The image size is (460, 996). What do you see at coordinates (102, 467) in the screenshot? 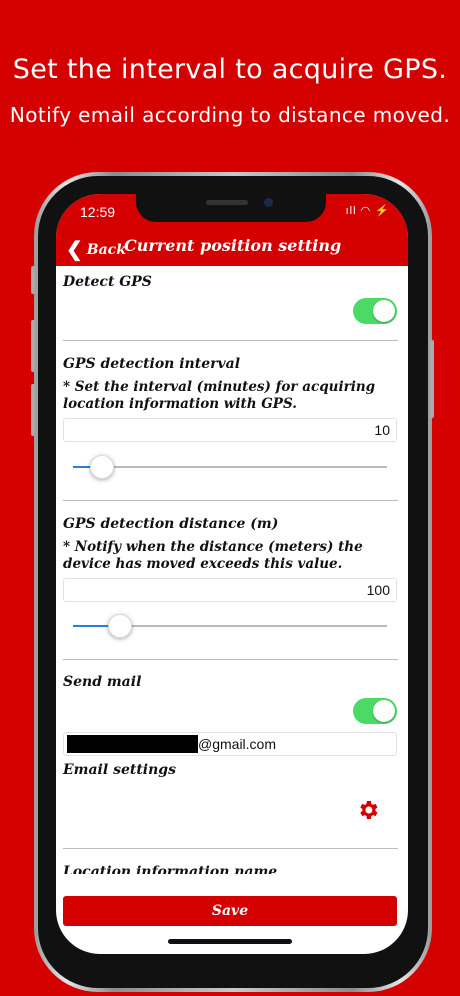
I see `interval-slider-thumb` at bounding box center [102, 467].